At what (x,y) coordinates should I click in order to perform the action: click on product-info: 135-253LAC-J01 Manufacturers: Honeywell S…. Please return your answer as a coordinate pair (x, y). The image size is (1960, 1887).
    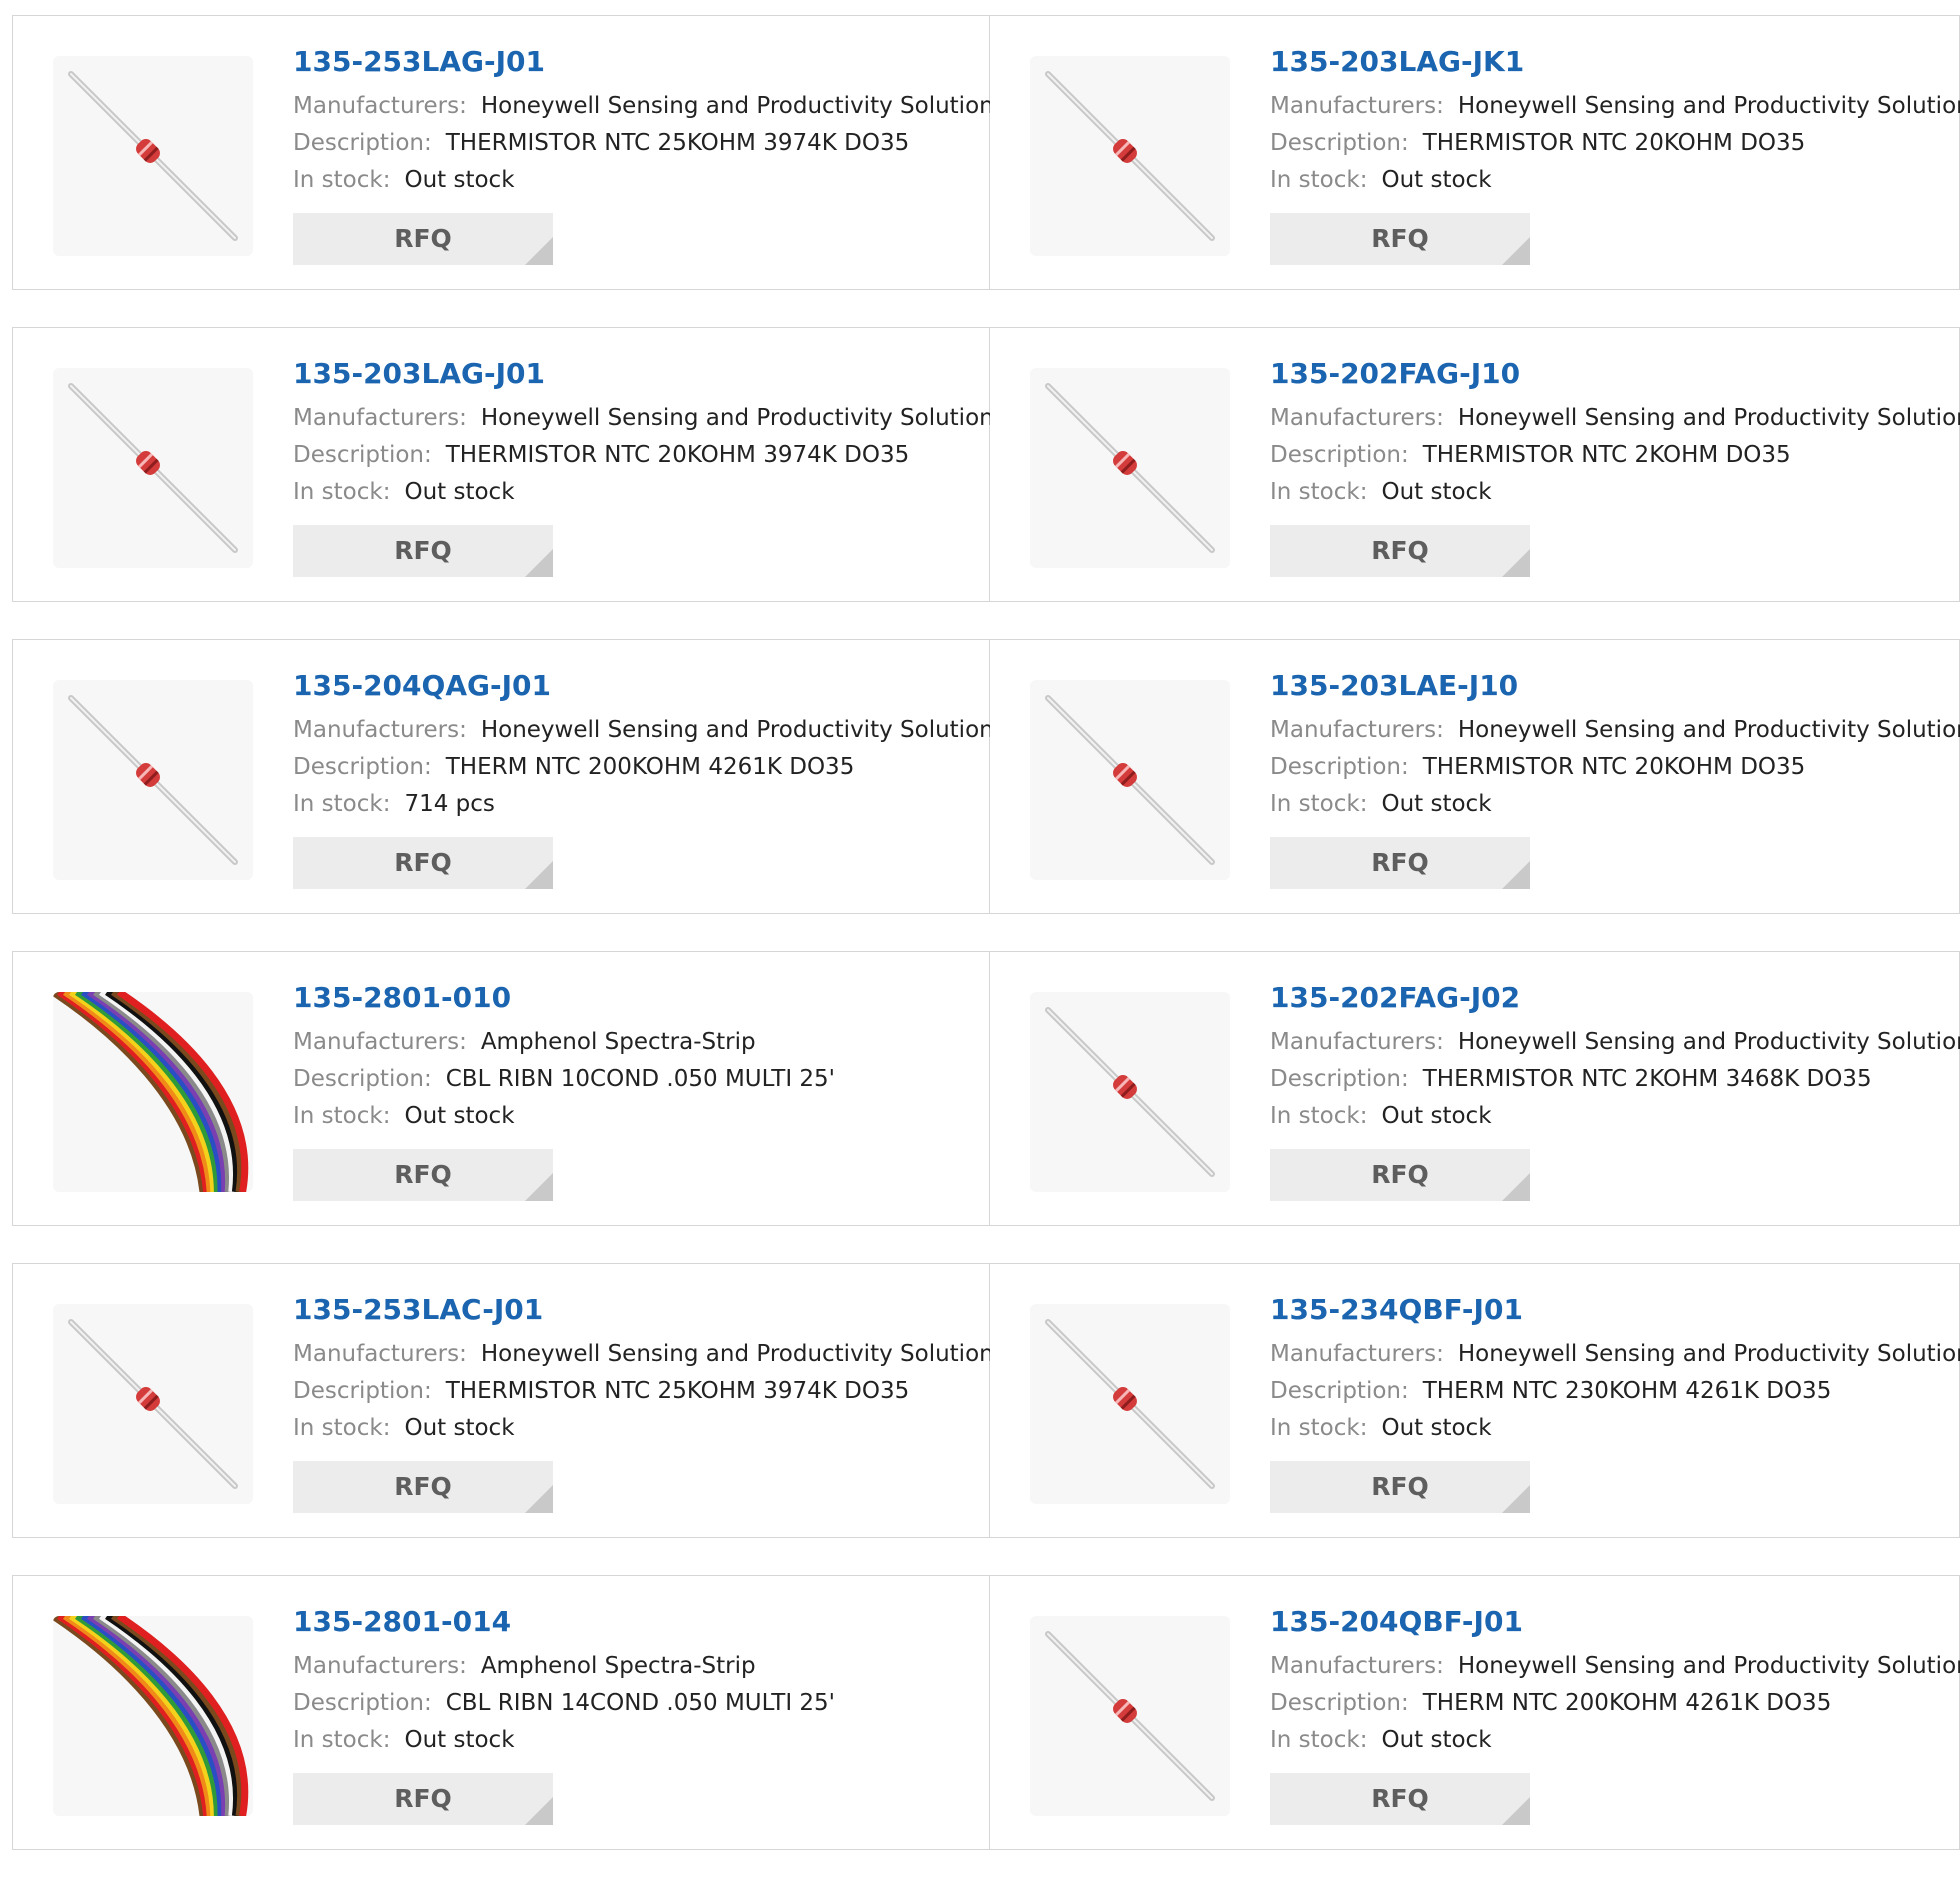
    Looking at the image, I should click on (649, 1402).